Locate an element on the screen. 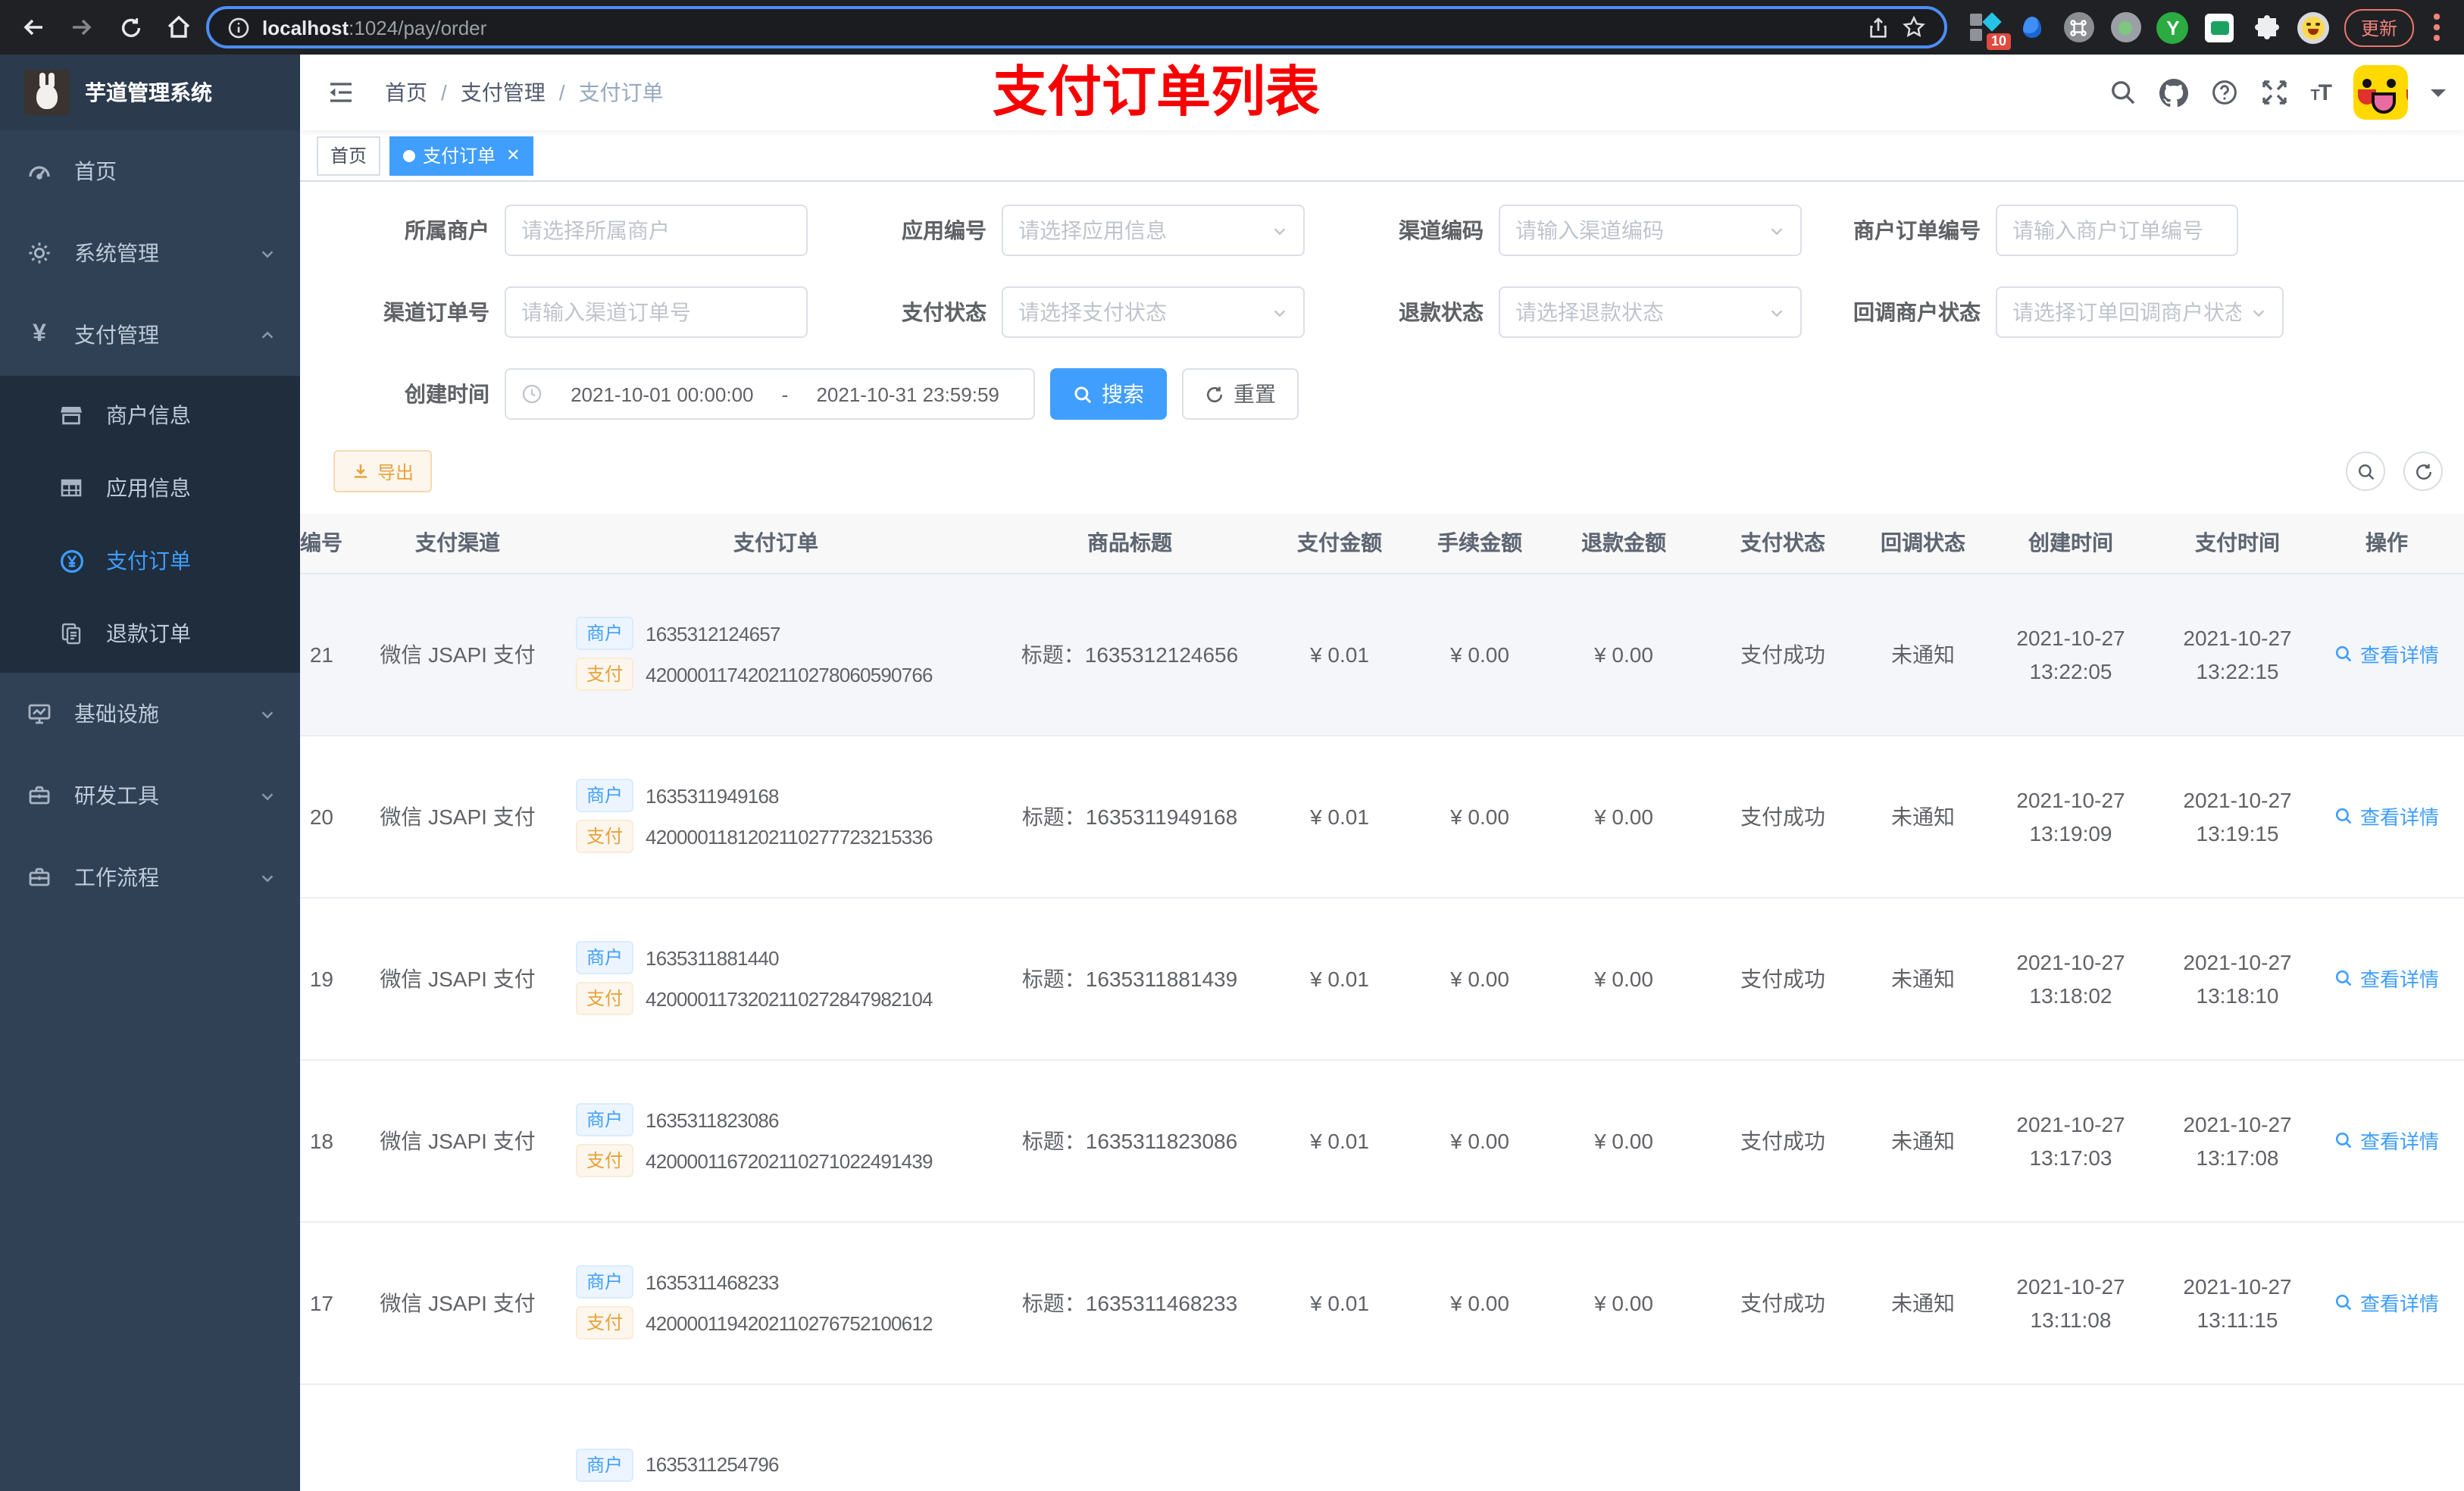  sidebar-item-merchant-info: 商户信息 is located at coordinates (150, 415).